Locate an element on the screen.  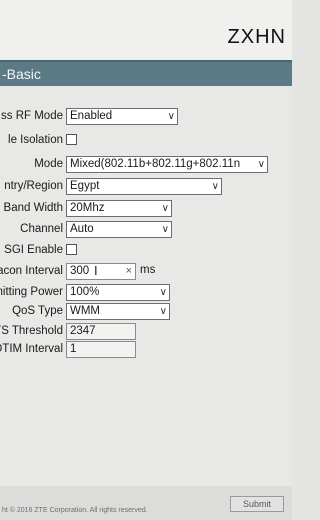
sgi-label: SGI Enable is located at coordinates (33, 250).